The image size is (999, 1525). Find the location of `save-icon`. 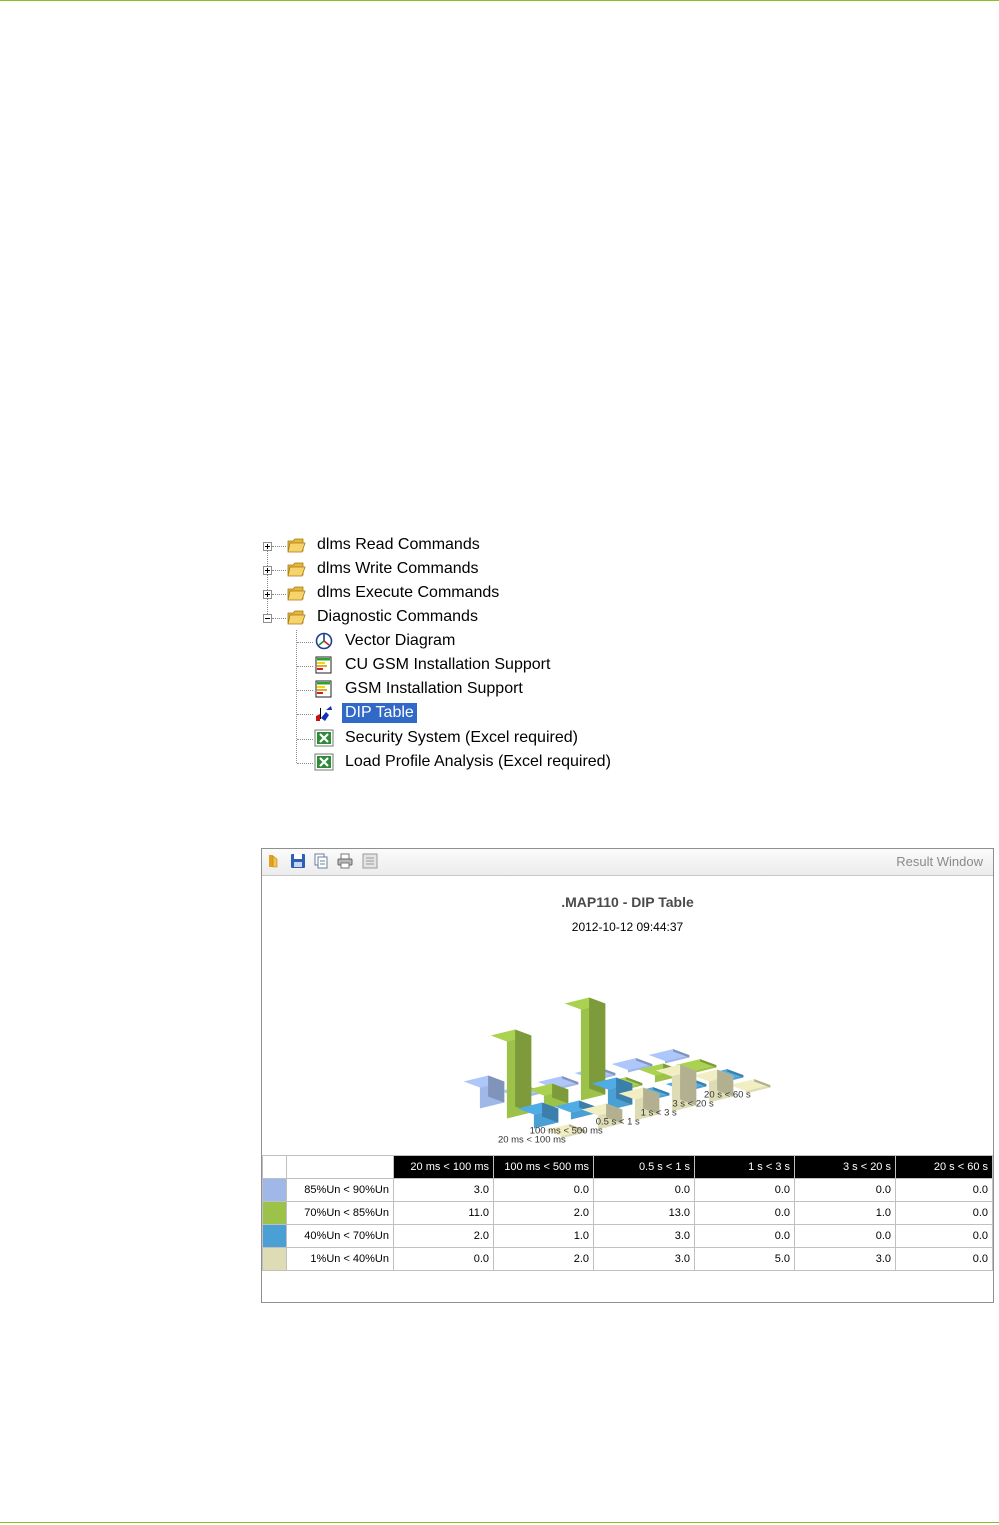

save-icon is located at coordinates (298, 861).